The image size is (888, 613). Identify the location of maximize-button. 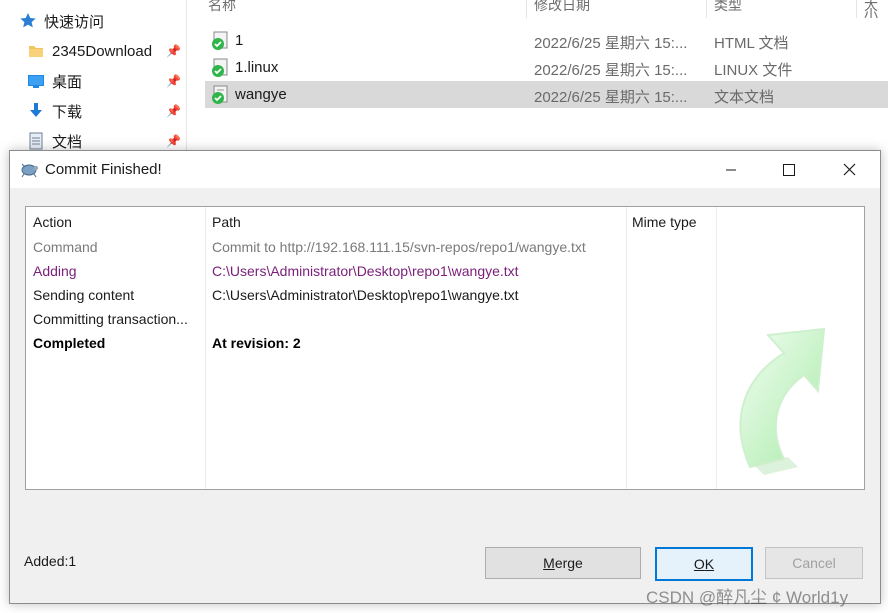
(789, 169).